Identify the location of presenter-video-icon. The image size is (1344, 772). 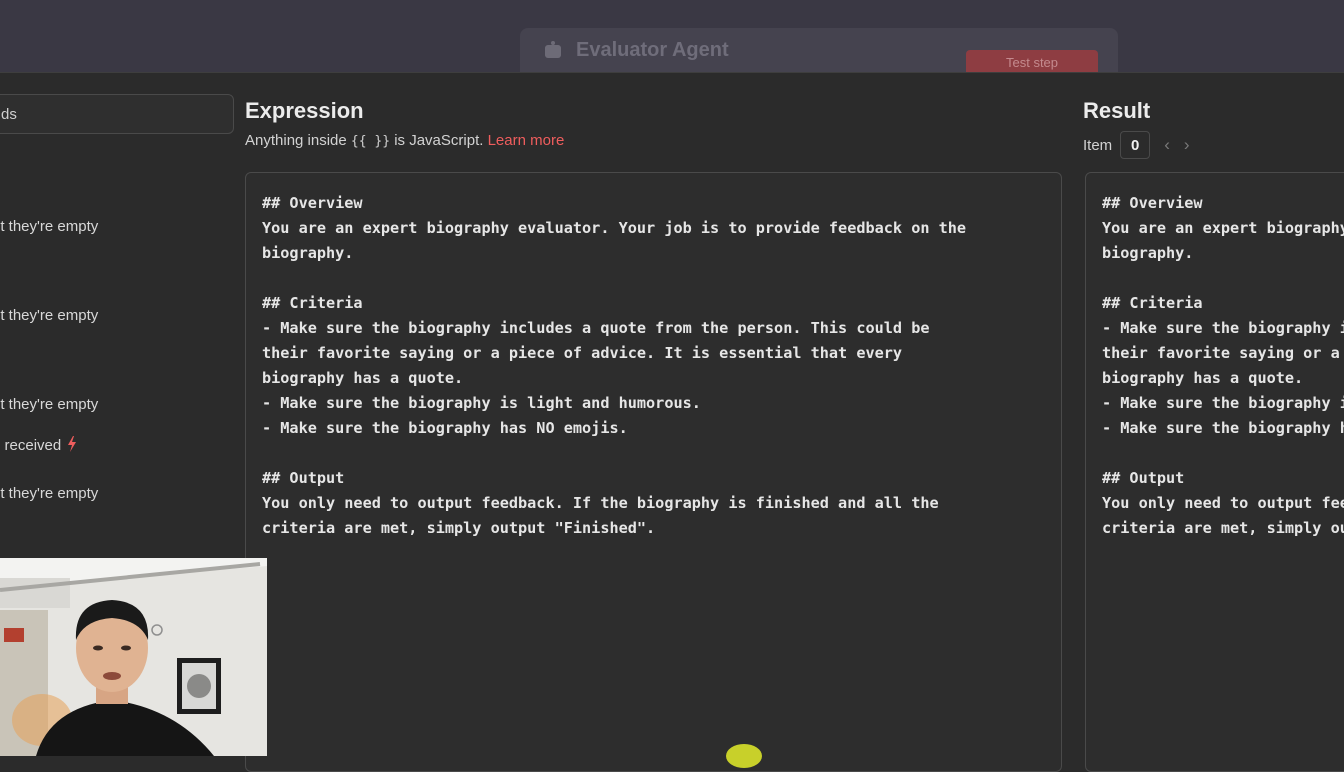
(133, 657).